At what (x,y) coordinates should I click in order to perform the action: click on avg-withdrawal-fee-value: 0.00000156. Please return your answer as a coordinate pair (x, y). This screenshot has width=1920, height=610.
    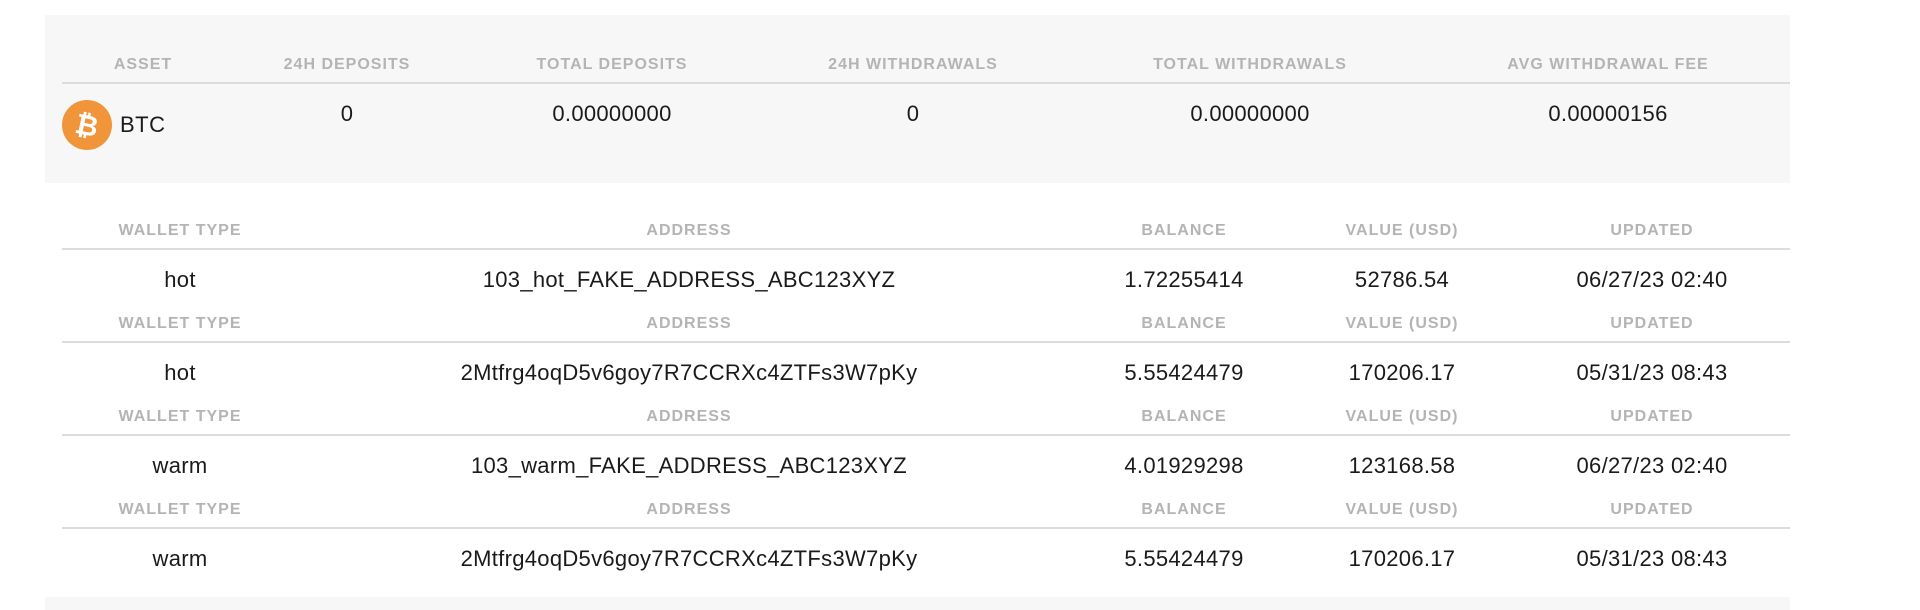
    Looking at the image, I should click on (1608, 113).